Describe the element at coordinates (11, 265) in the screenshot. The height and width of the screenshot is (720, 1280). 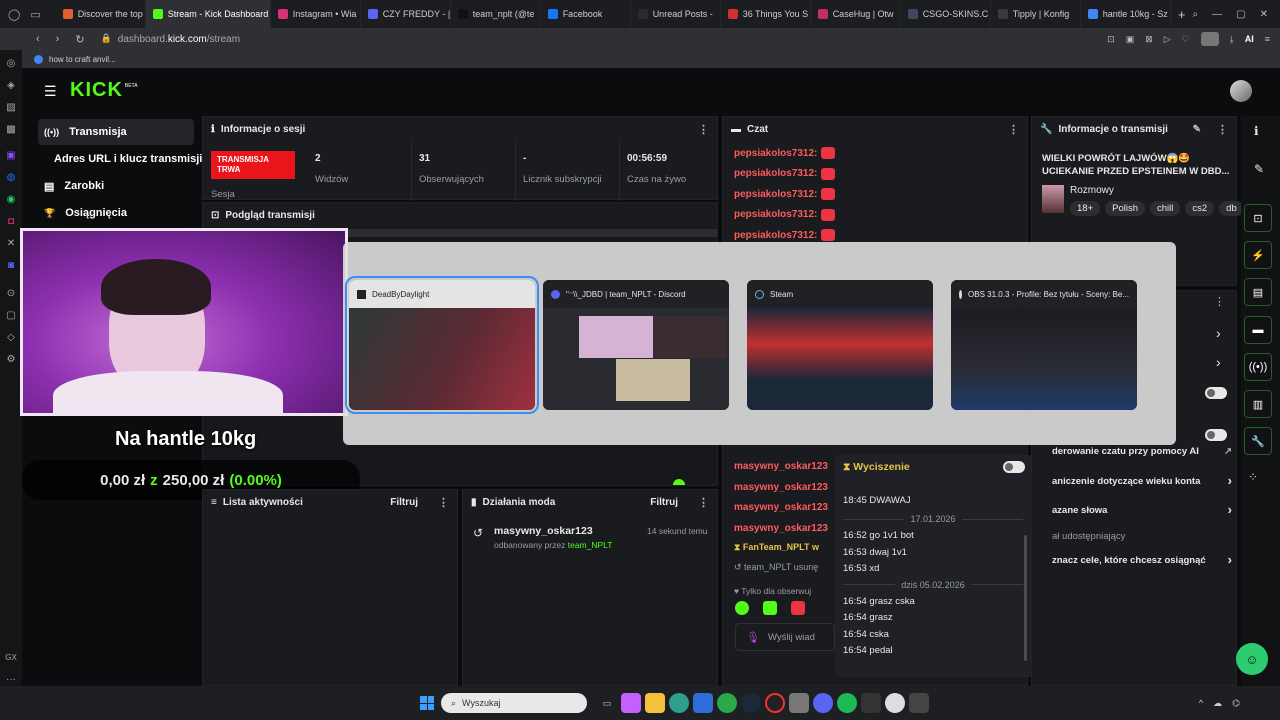
I see `discord-icon: ◙` at that location.